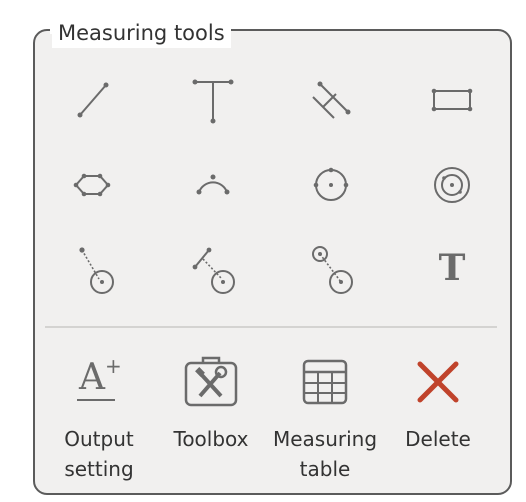 The image size is (526, 502). What do you see at coordinates (99, 439) in the screenshot?
I see `output-setting-label-line1: Output` at bounding box center [99, 439].